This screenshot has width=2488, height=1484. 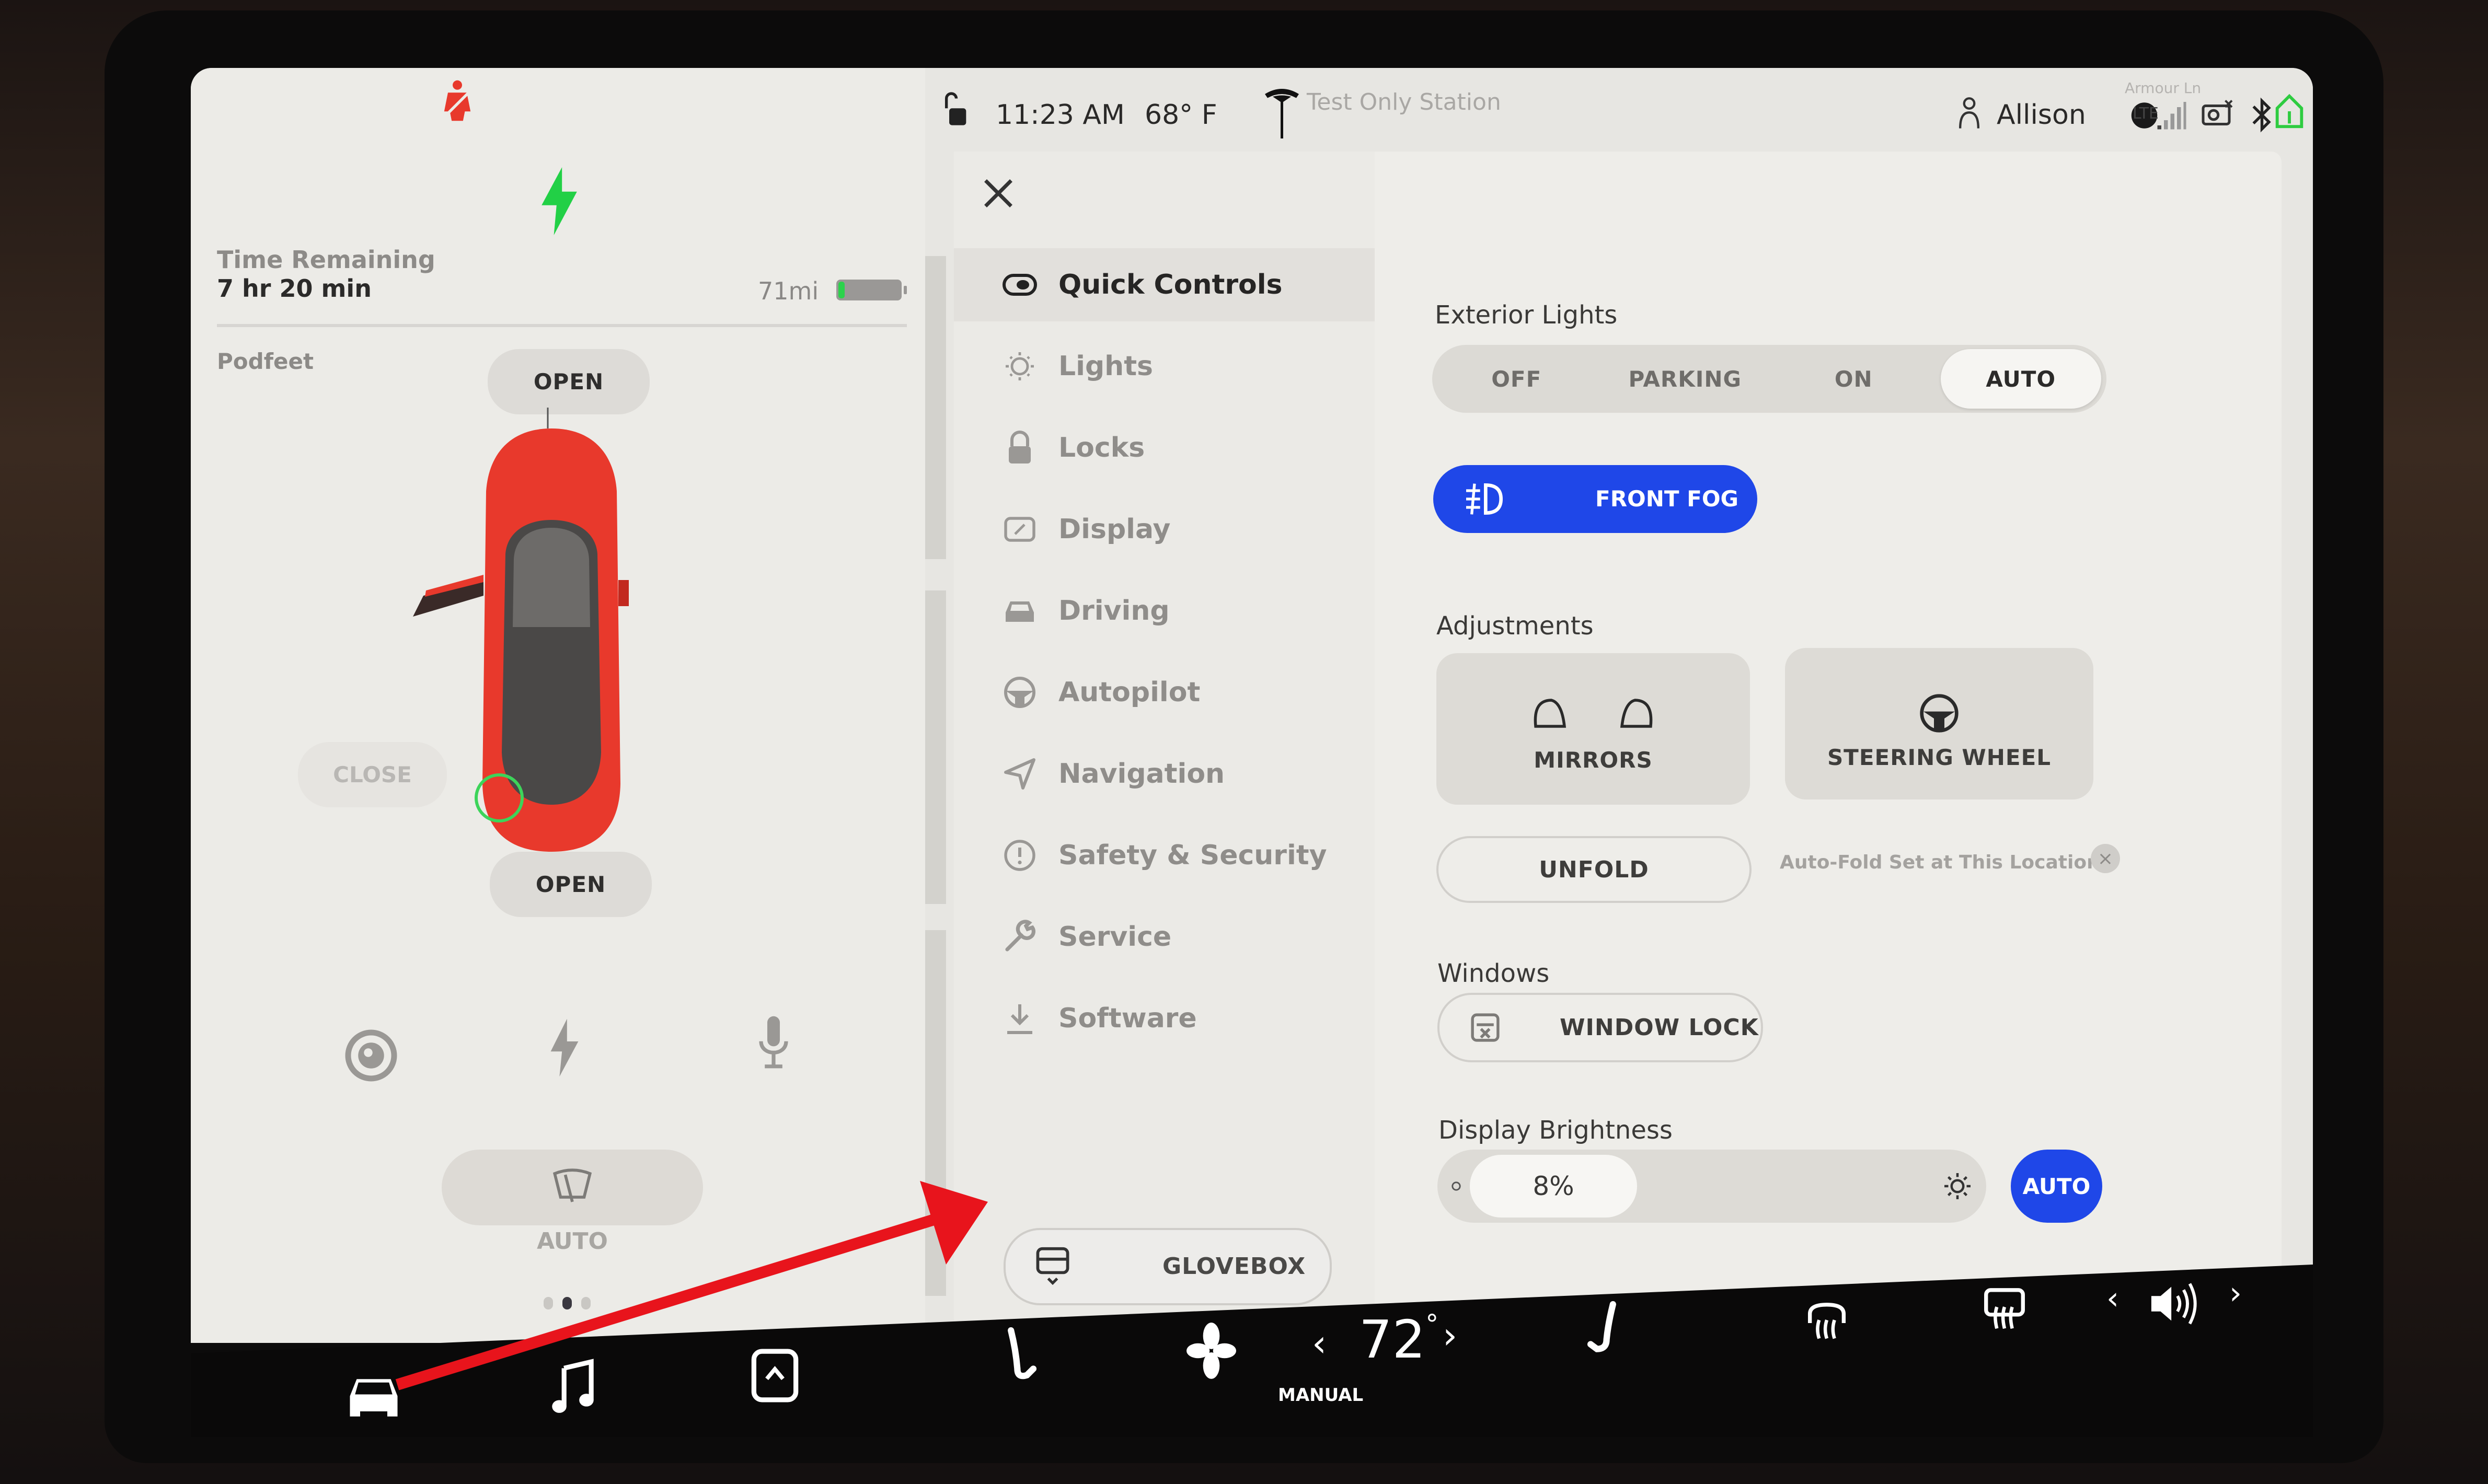 I want to click on exterior-lights-parking: PARKING, so click(x=1685, y=379).